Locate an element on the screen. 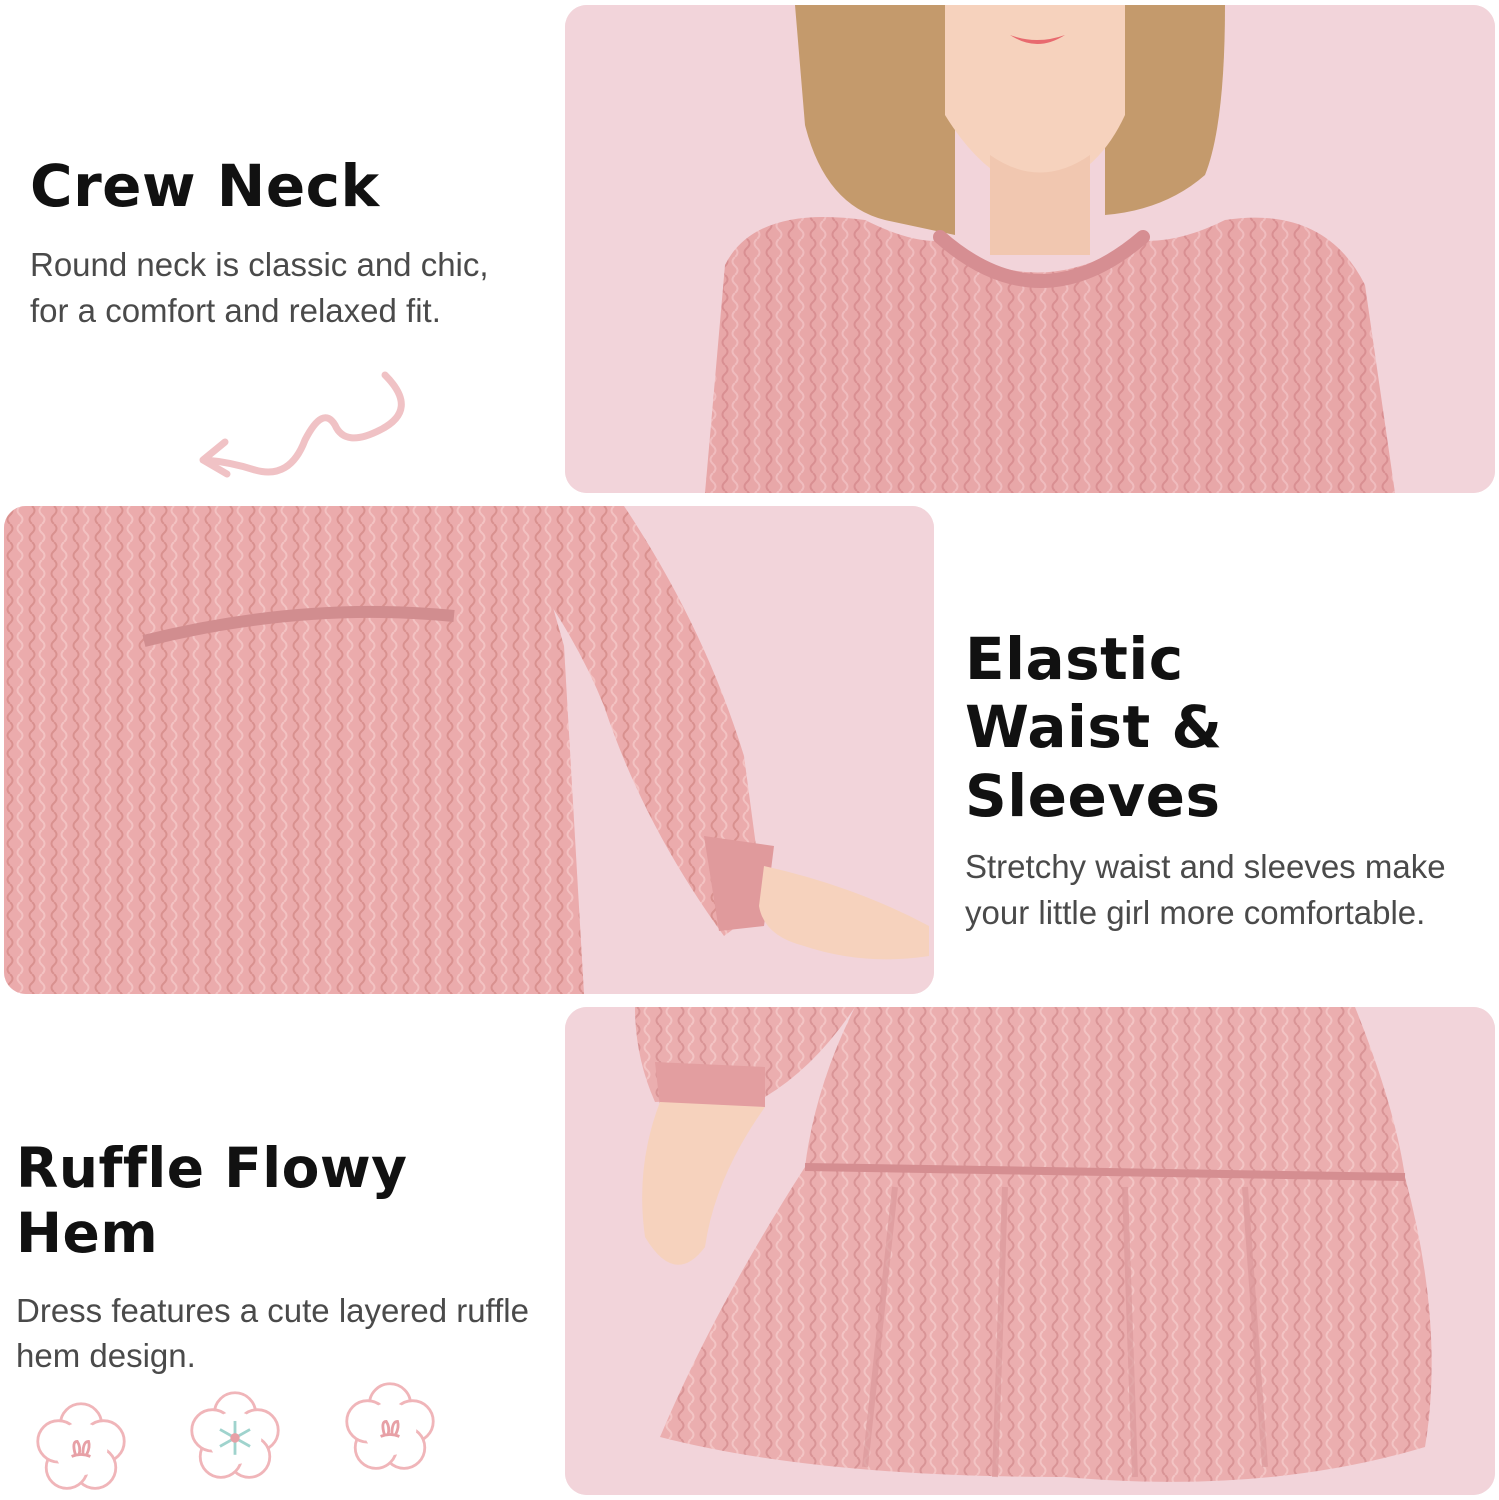 The image size is (1499, 1500). elastic-waist-description-line1: Stretchy waist and sleeves make is located at coordinates (1205, 867).